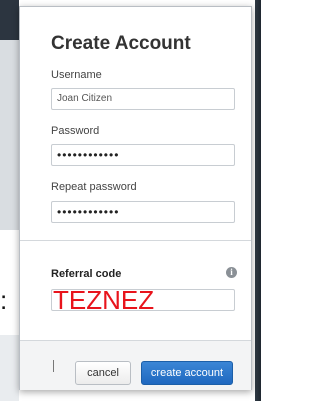 Image resolution: width=320 pixels, height=401 pixels. Describe the element at coordinates (9, 20) in the screenshot. I see `background-edge-top` at that location.